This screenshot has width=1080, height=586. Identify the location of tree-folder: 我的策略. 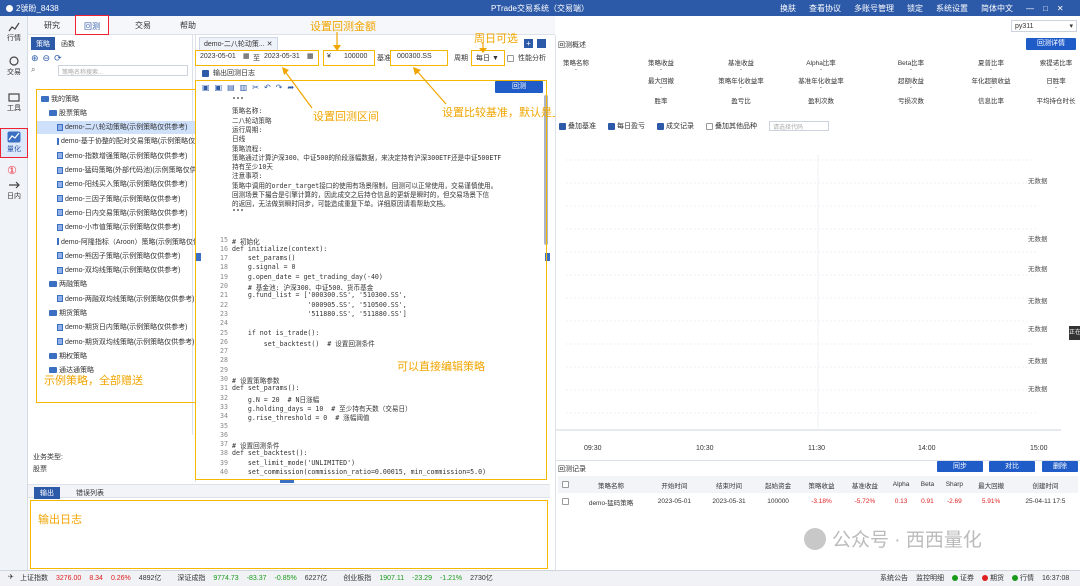
(125, 98).